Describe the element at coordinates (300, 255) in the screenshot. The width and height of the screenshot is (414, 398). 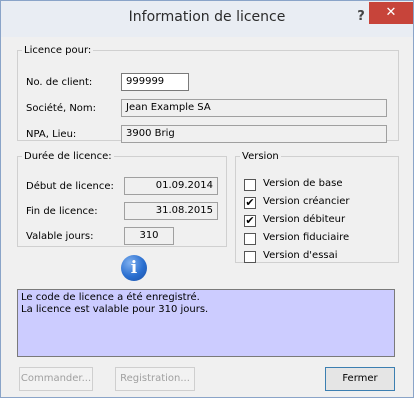
I see `checkbox-trial-label: Version d'essai` at that location.